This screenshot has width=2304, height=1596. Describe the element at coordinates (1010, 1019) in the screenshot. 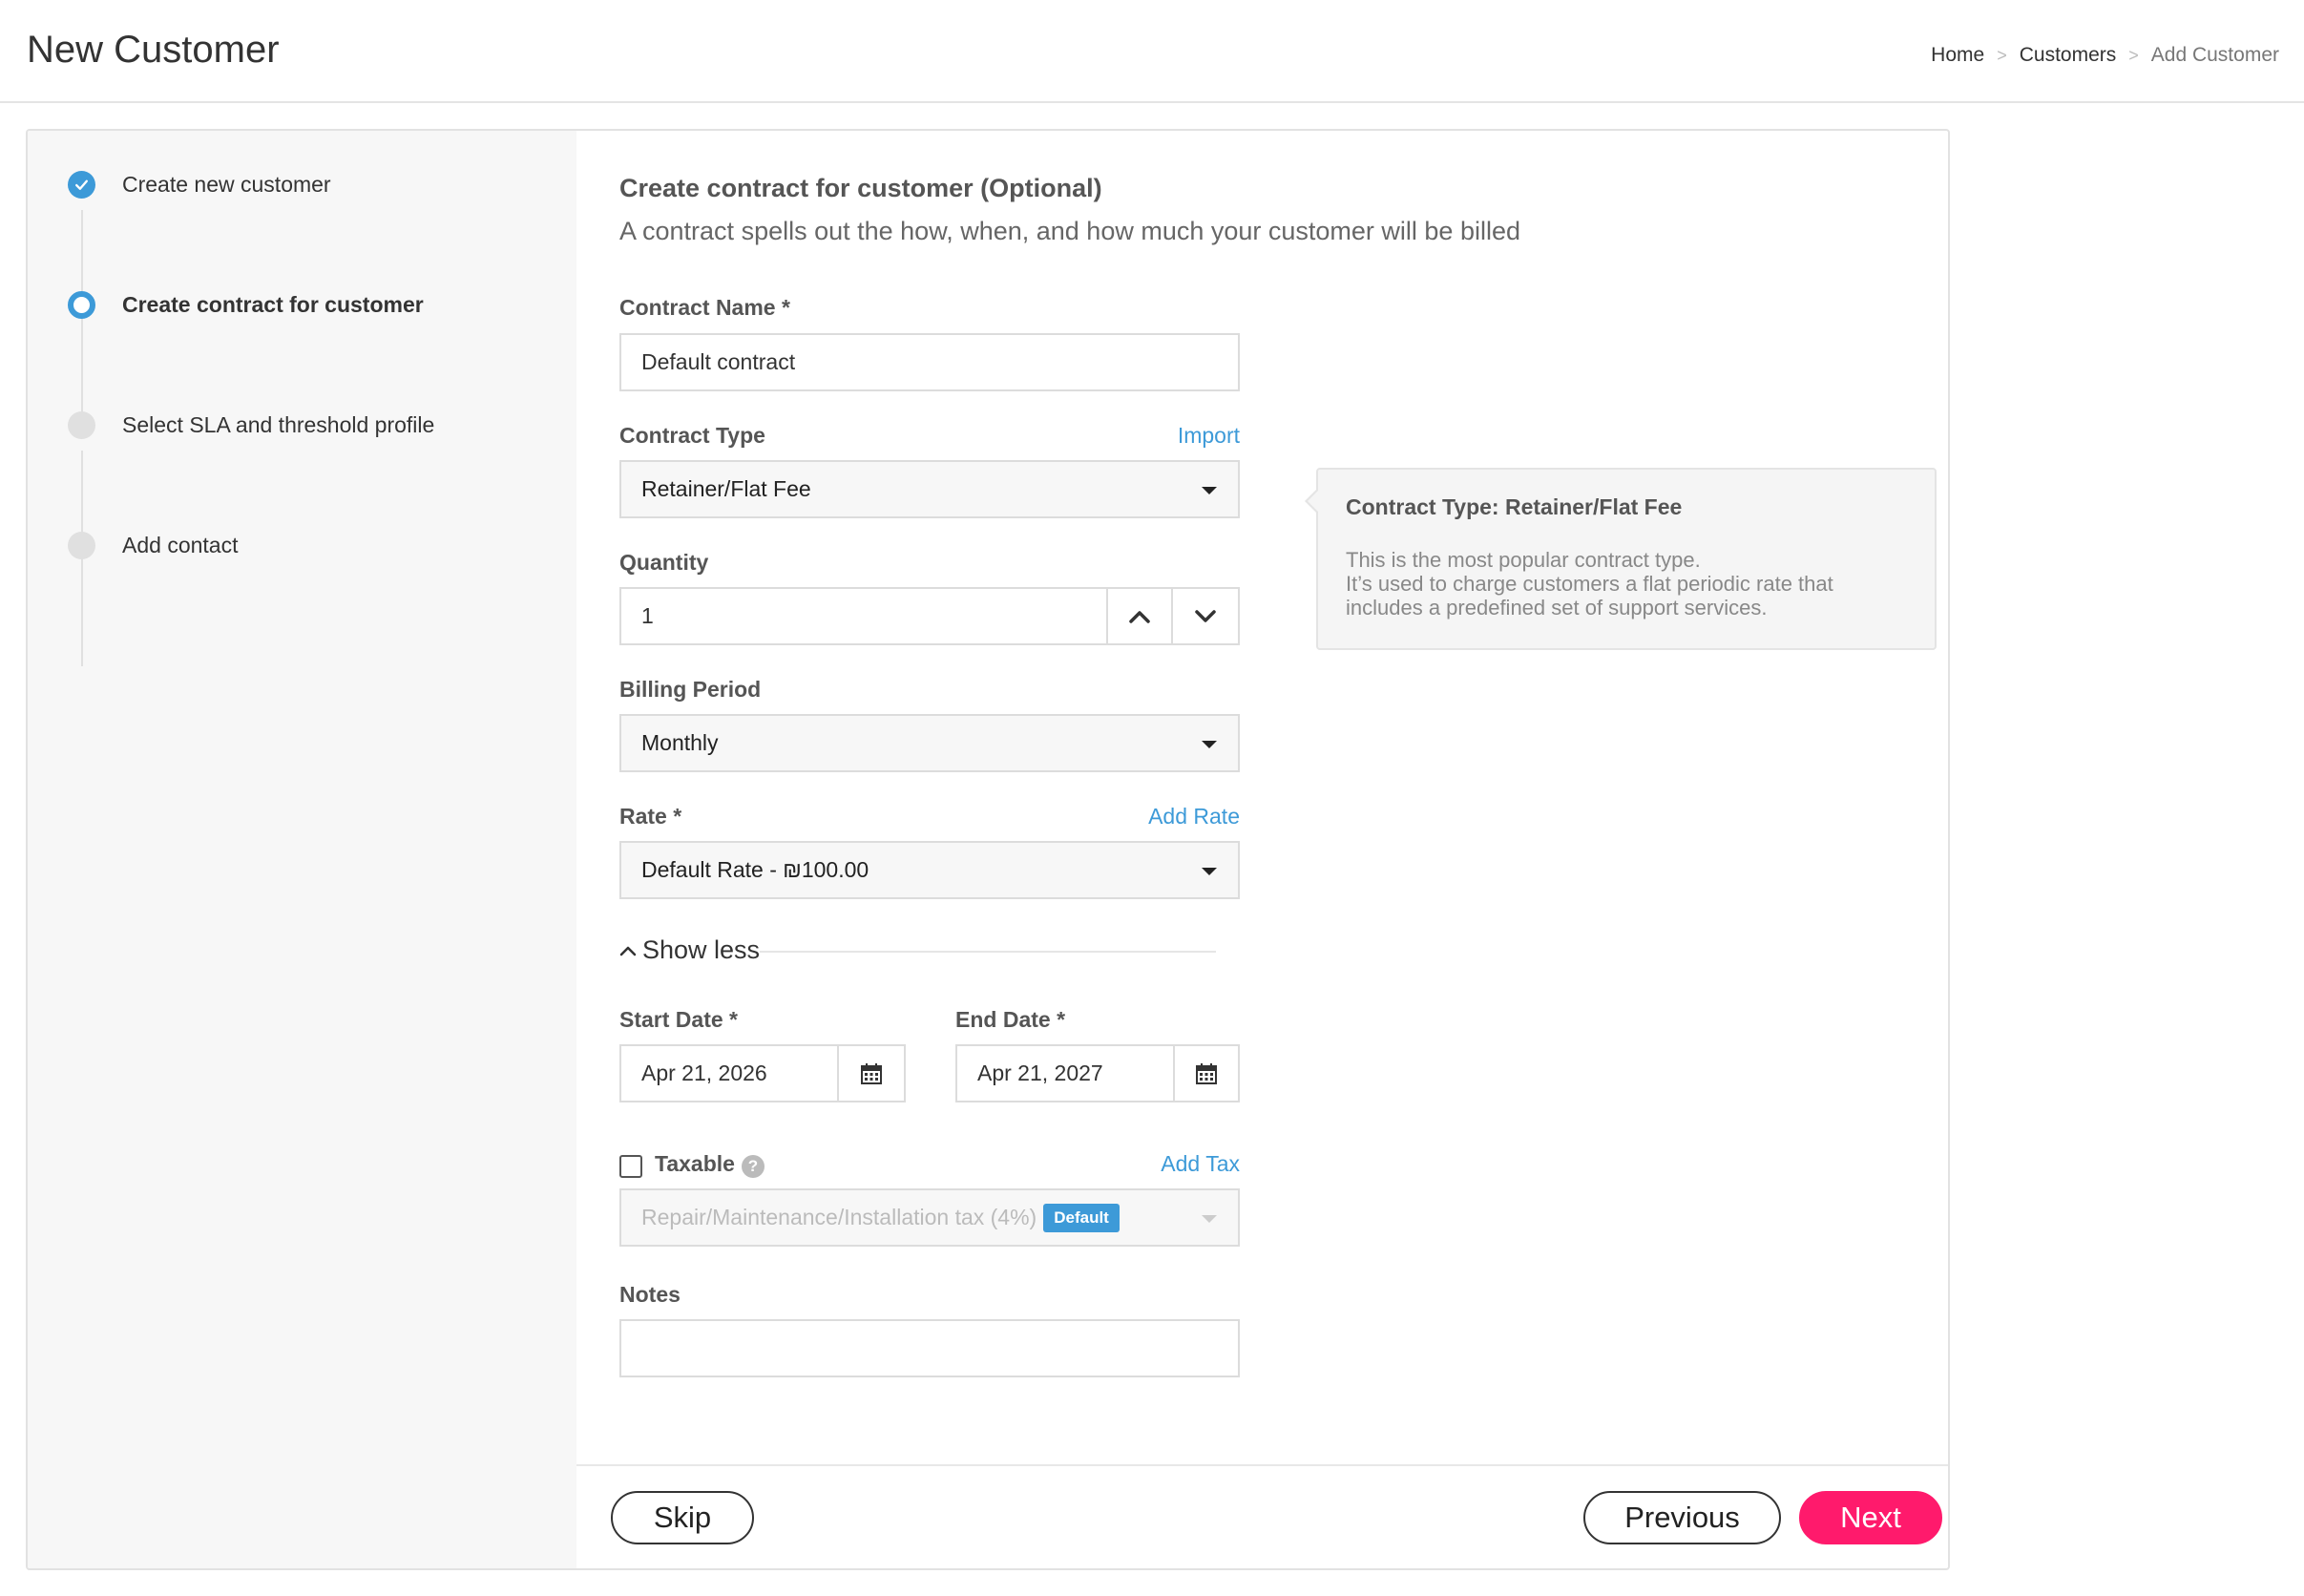

I see `end-date-label: End Date *` at that location.